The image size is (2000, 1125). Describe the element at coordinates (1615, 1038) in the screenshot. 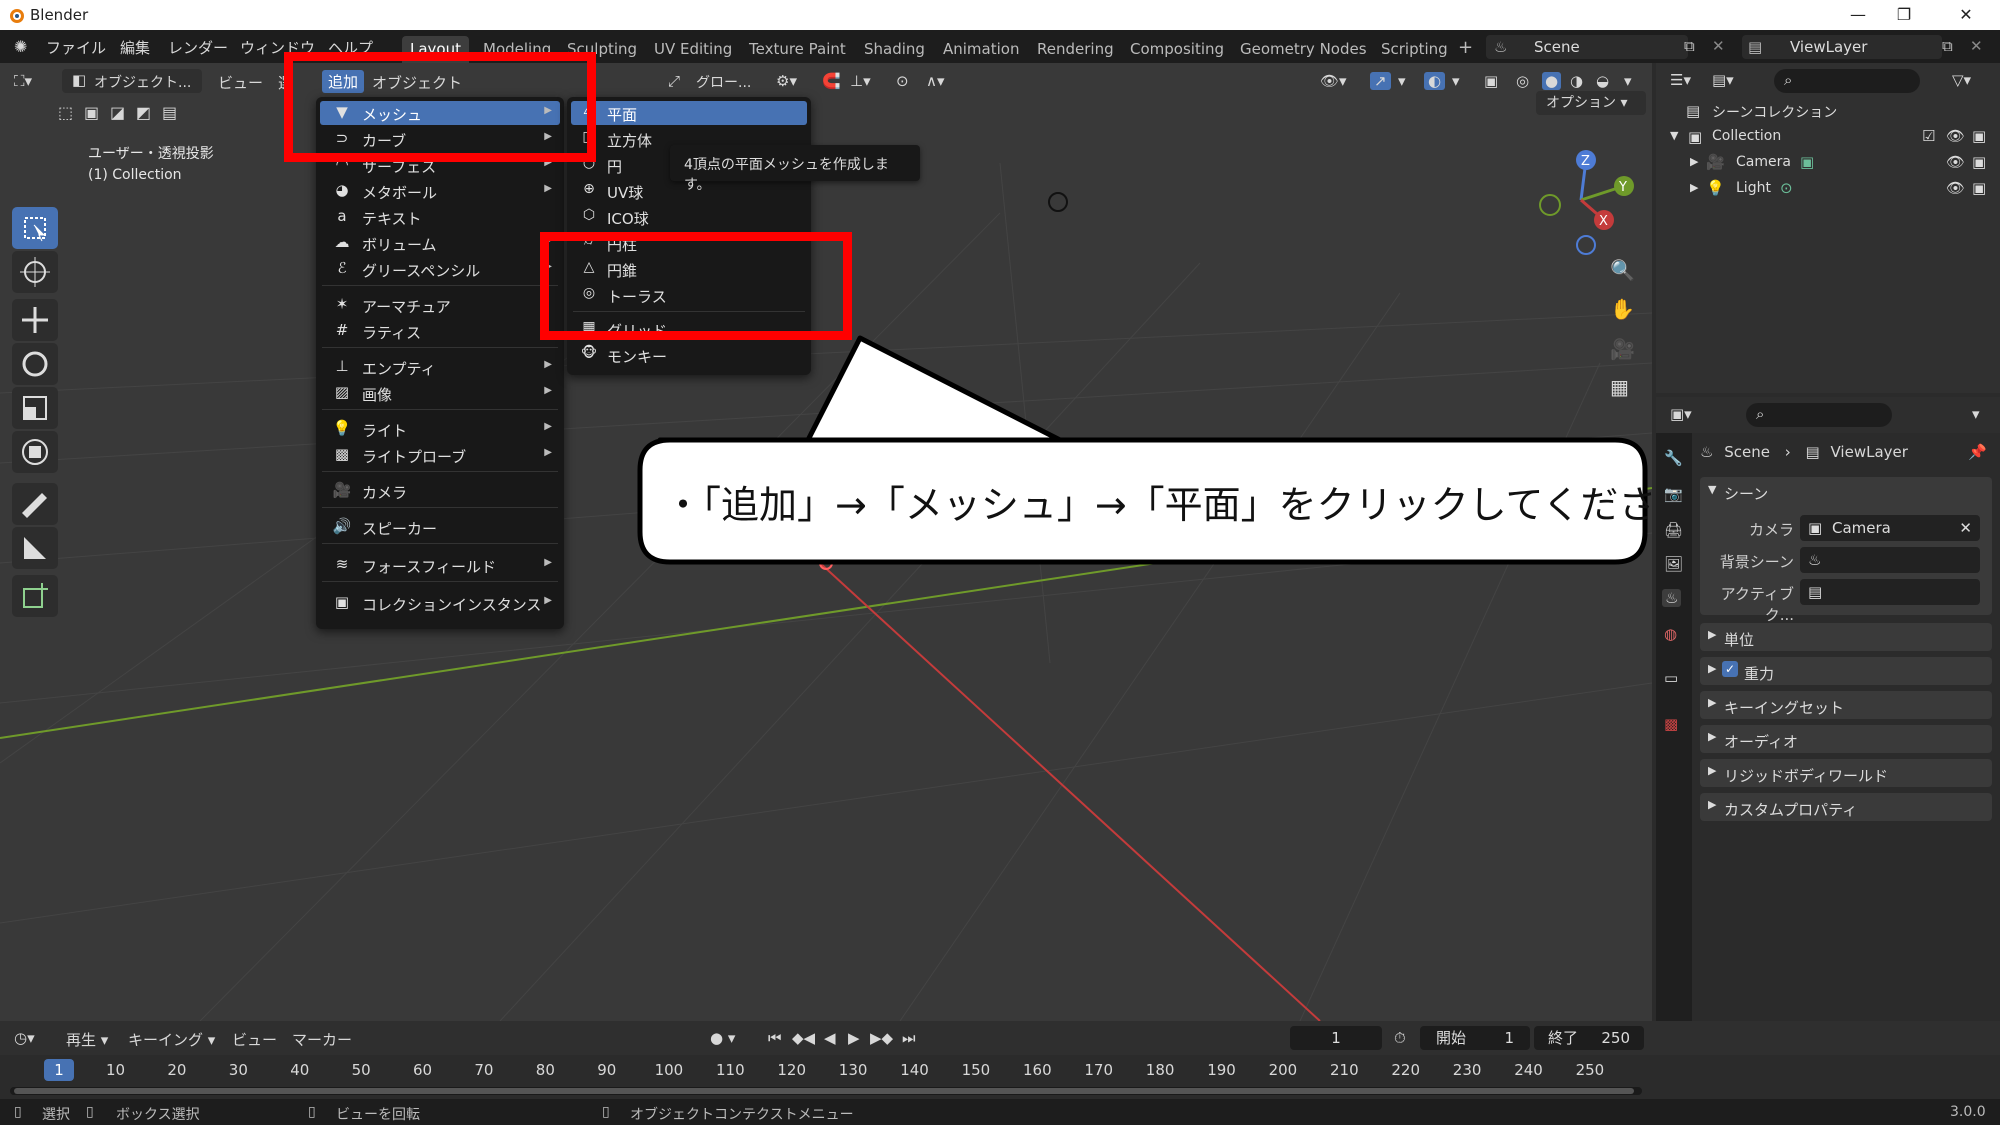

I see `end-frame-value: 250` at that location.